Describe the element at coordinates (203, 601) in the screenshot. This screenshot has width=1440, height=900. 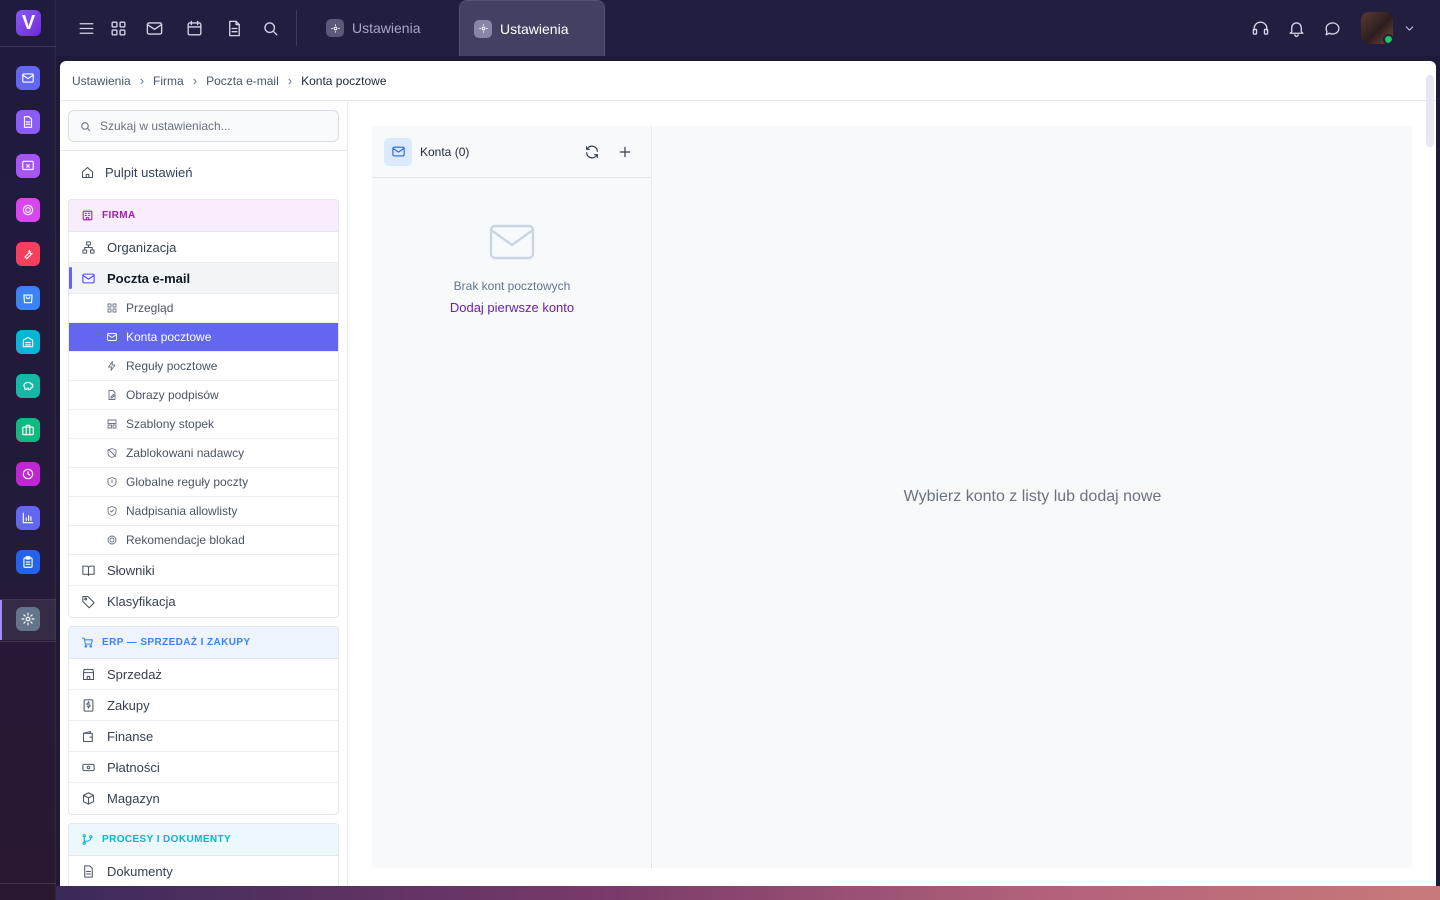
I see `sidebar-item-classification: Klasyfikacja` at that location.